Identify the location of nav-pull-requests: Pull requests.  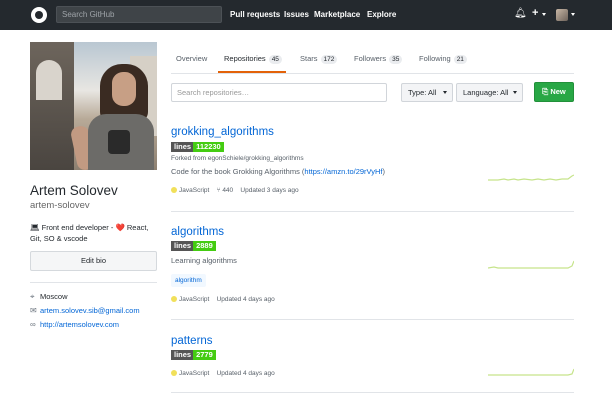
(255, 14).